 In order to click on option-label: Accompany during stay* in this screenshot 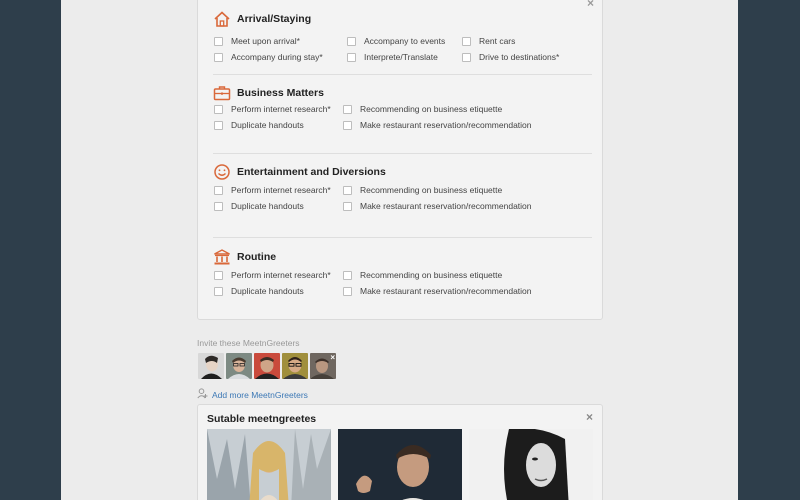, I will do `click(277, 57)`.